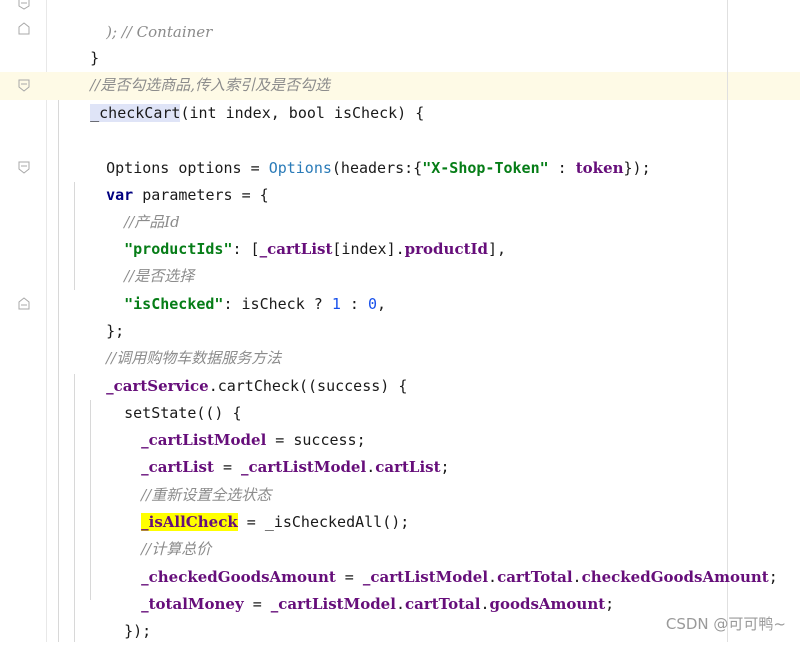 The image size is (800, 672). What do you see at coordinates (158, 533) in the screenshot?
I see `code-line: //计算总价` at bounding box center [158, 533].